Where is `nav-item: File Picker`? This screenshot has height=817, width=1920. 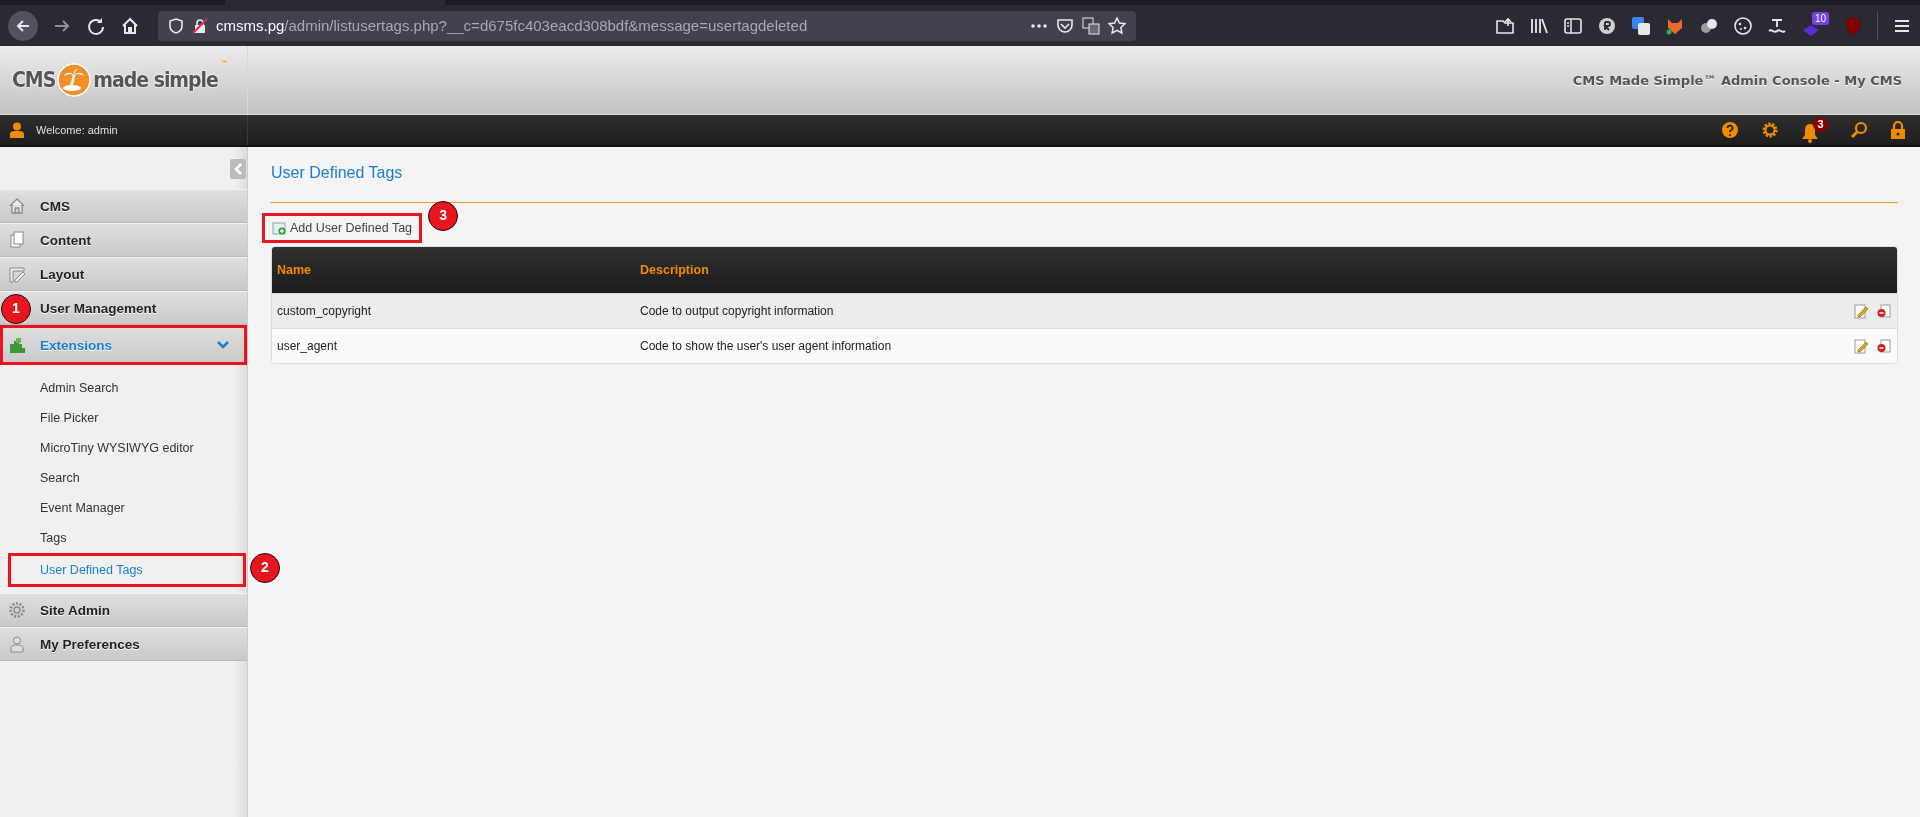 nav-item: File Picker is located at coordinates (123, 418).